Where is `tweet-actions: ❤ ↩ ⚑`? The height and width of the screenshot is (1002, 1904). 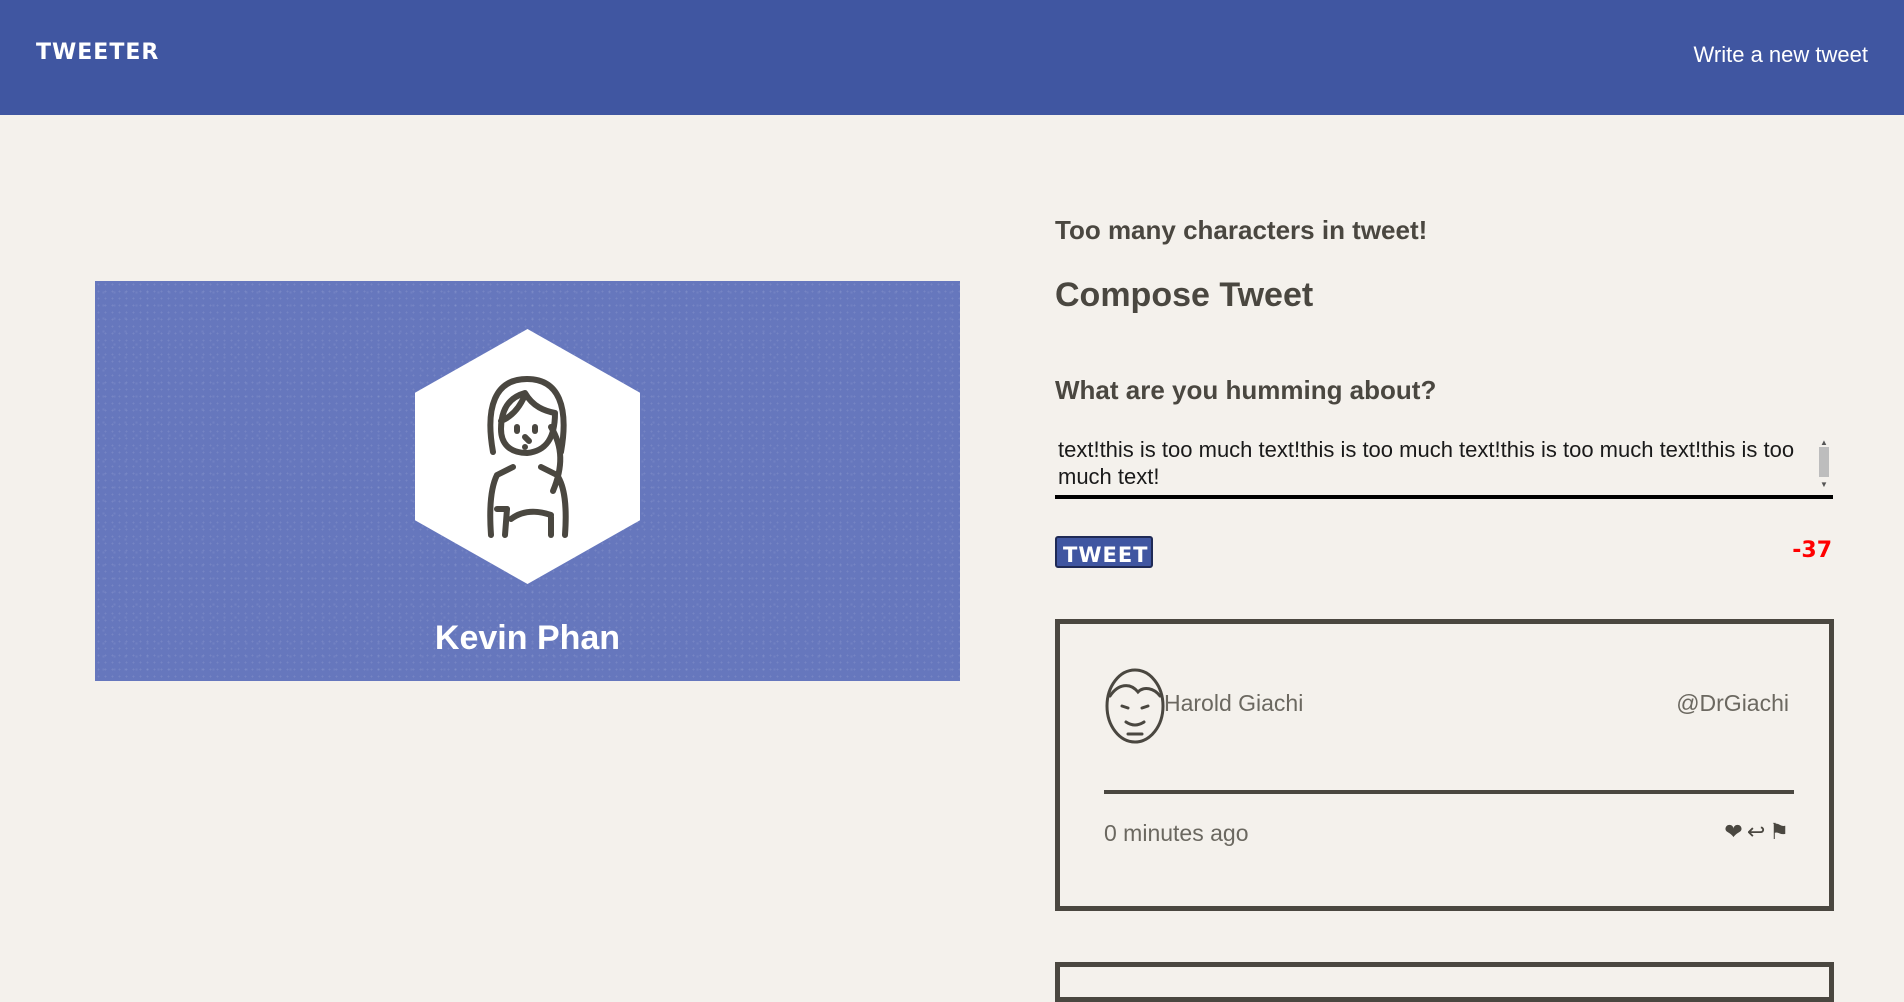 tweet-actions: ❤ ↩ ⚑ is located at coordinates (1754, 832).